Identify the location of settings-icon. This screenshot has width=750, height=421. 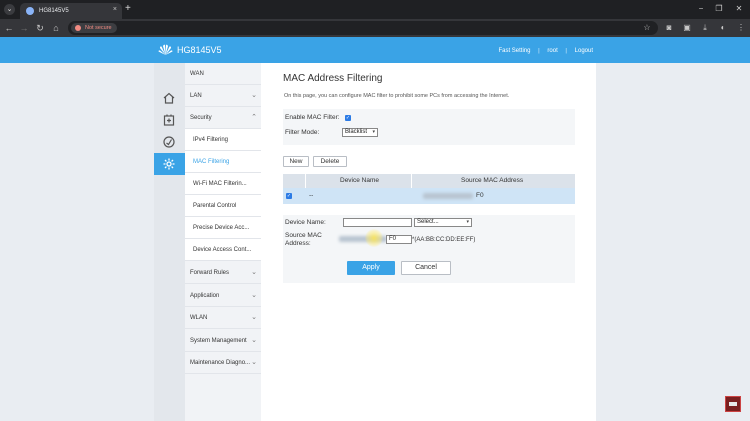
(169, 164).